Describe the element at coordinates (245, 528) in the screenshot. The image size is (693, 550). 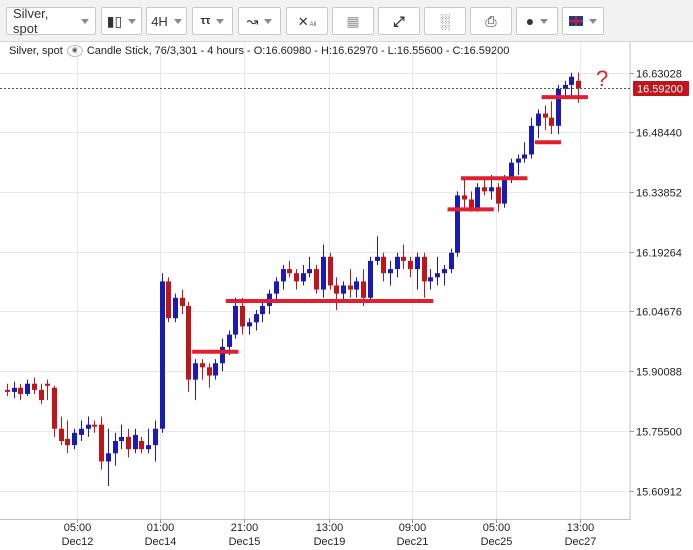
I see `x-tick-time-label: 21:00` at that location.